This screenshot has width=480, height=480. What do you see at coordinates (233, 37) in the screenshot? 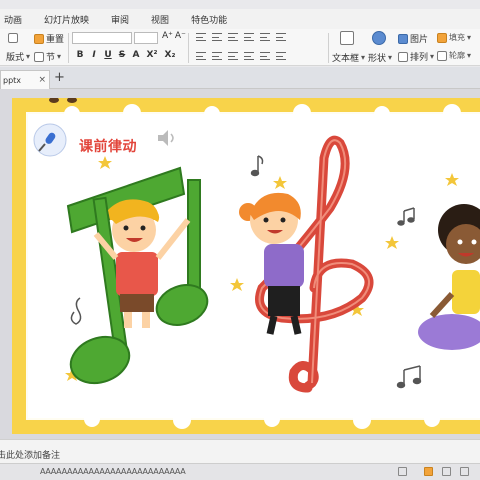
I see `decrease-indent-icon` at bounding box center [233, 37].